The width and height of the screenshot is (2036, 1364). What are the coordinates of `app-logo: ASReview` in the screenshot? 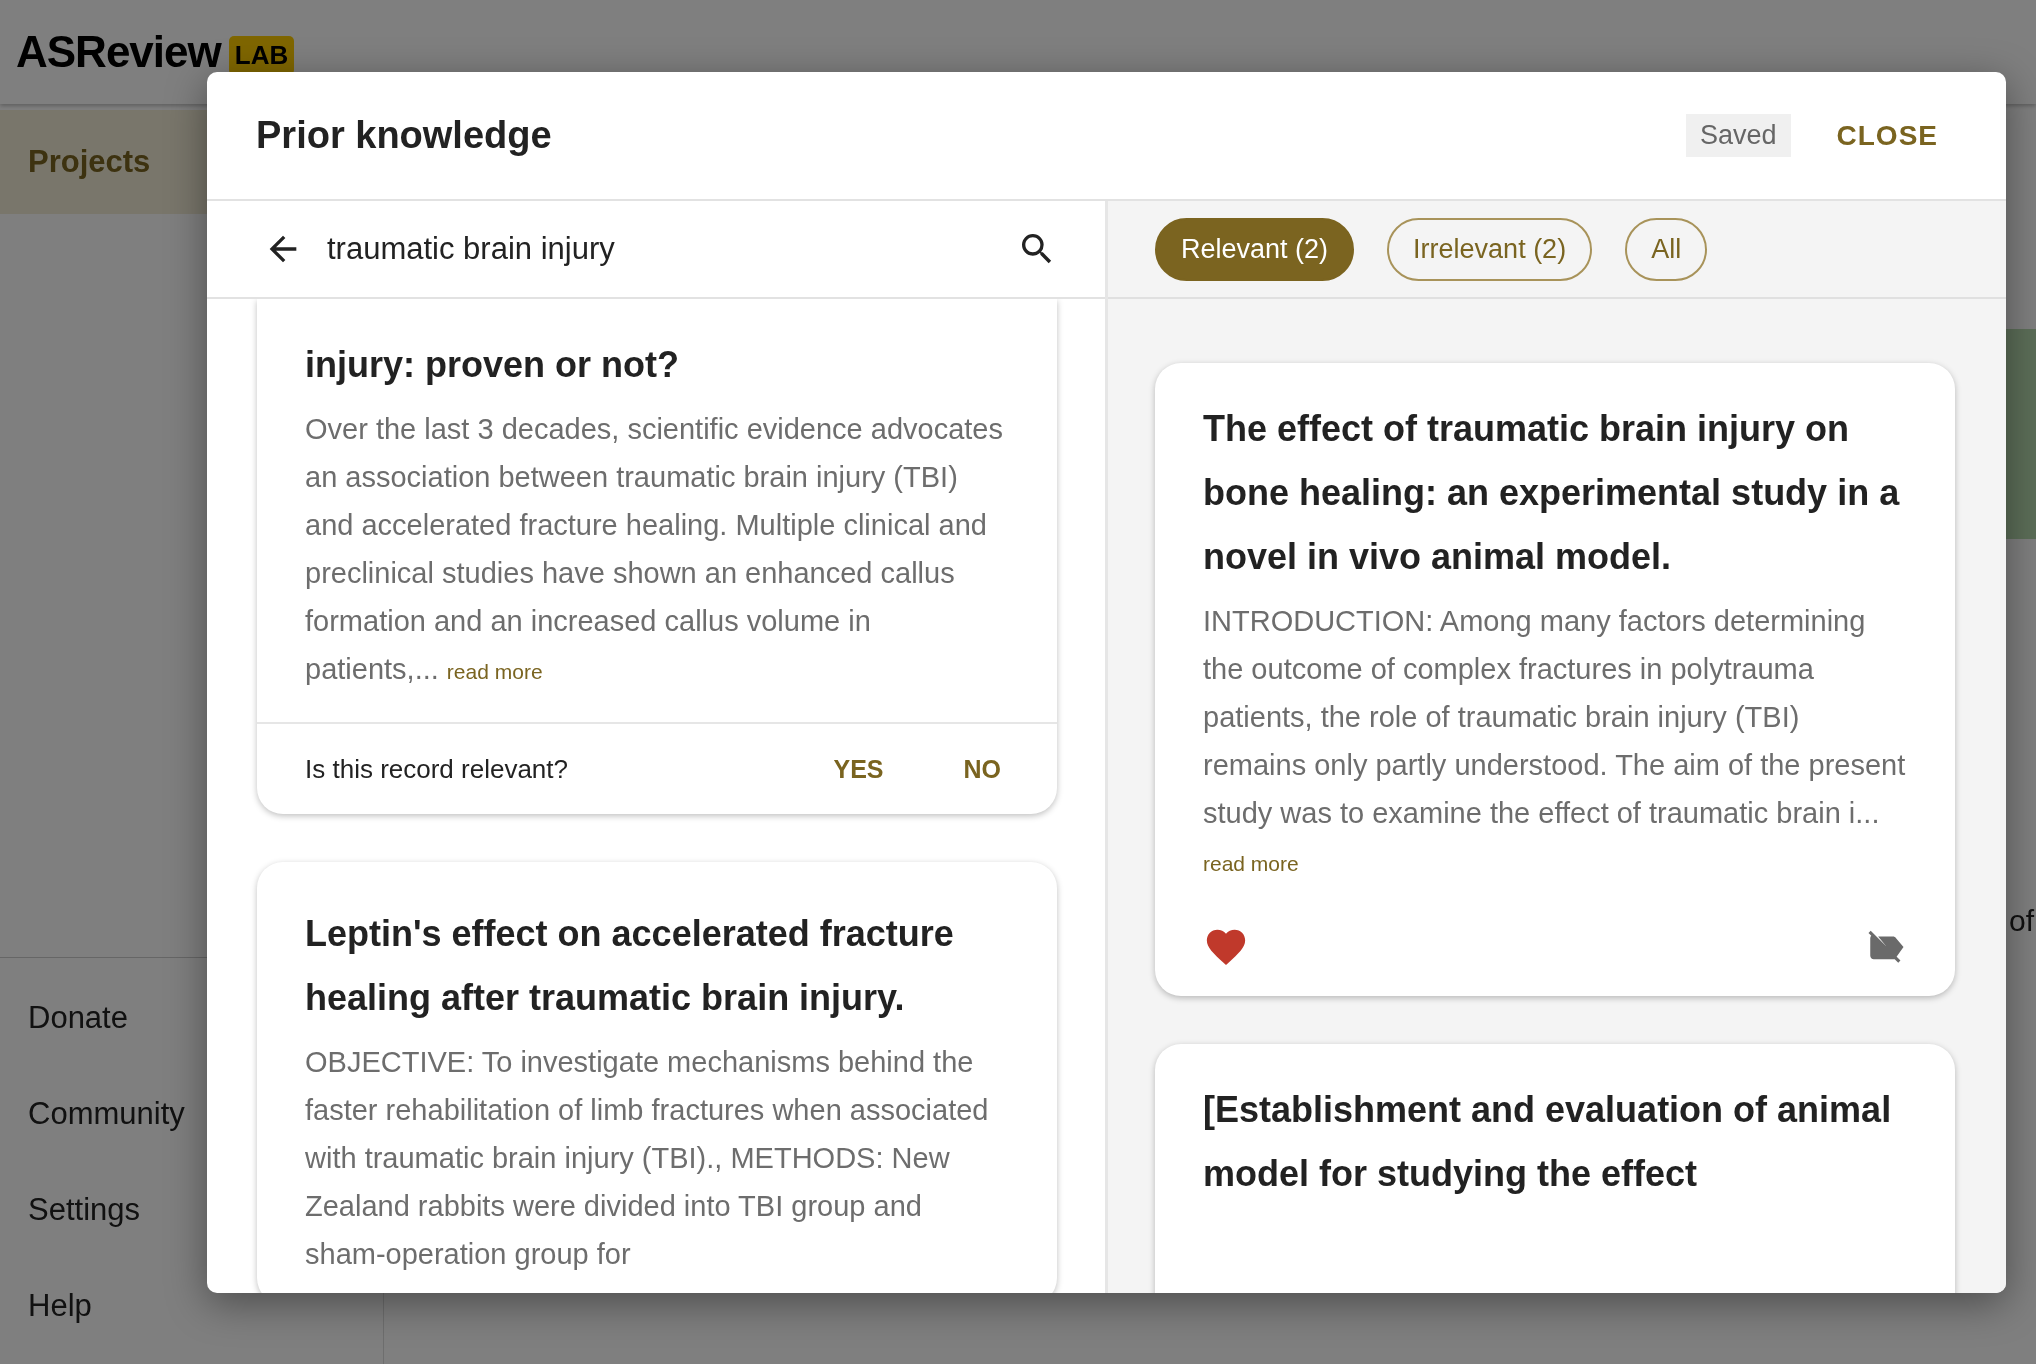 It's located at (118, 52).